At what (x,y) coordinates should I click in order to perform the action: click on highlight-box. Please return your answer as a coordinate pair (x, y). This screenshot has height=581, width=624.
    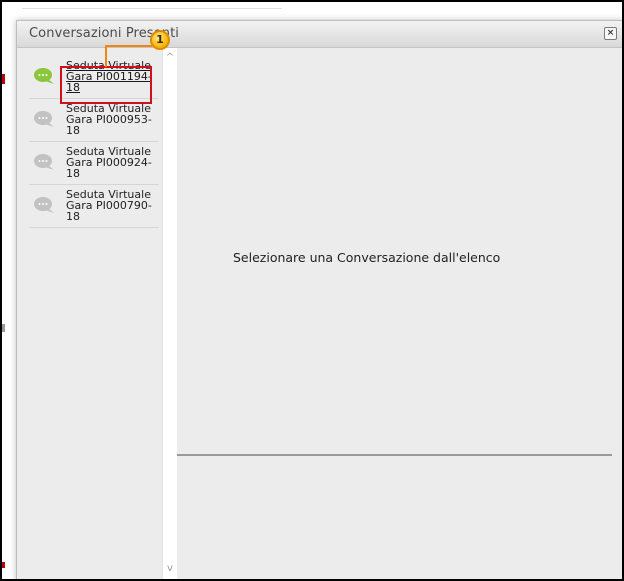
    Looking at the image, I should click on (106, 85).